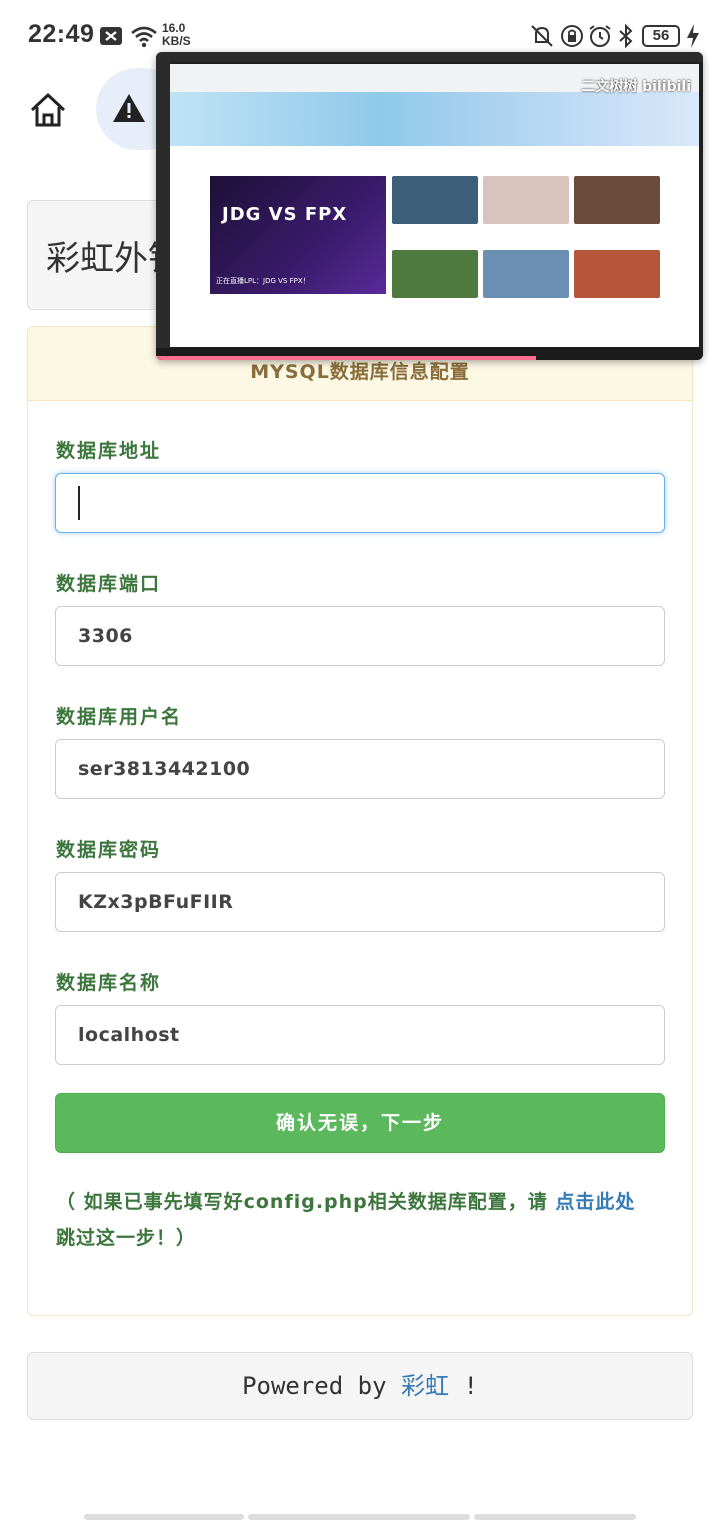 The height and width of the screenshot is (1520, 720). Describe the element at coordinates (163, 206) in the screenshot. I see `floating-window-sidebar` at that location.